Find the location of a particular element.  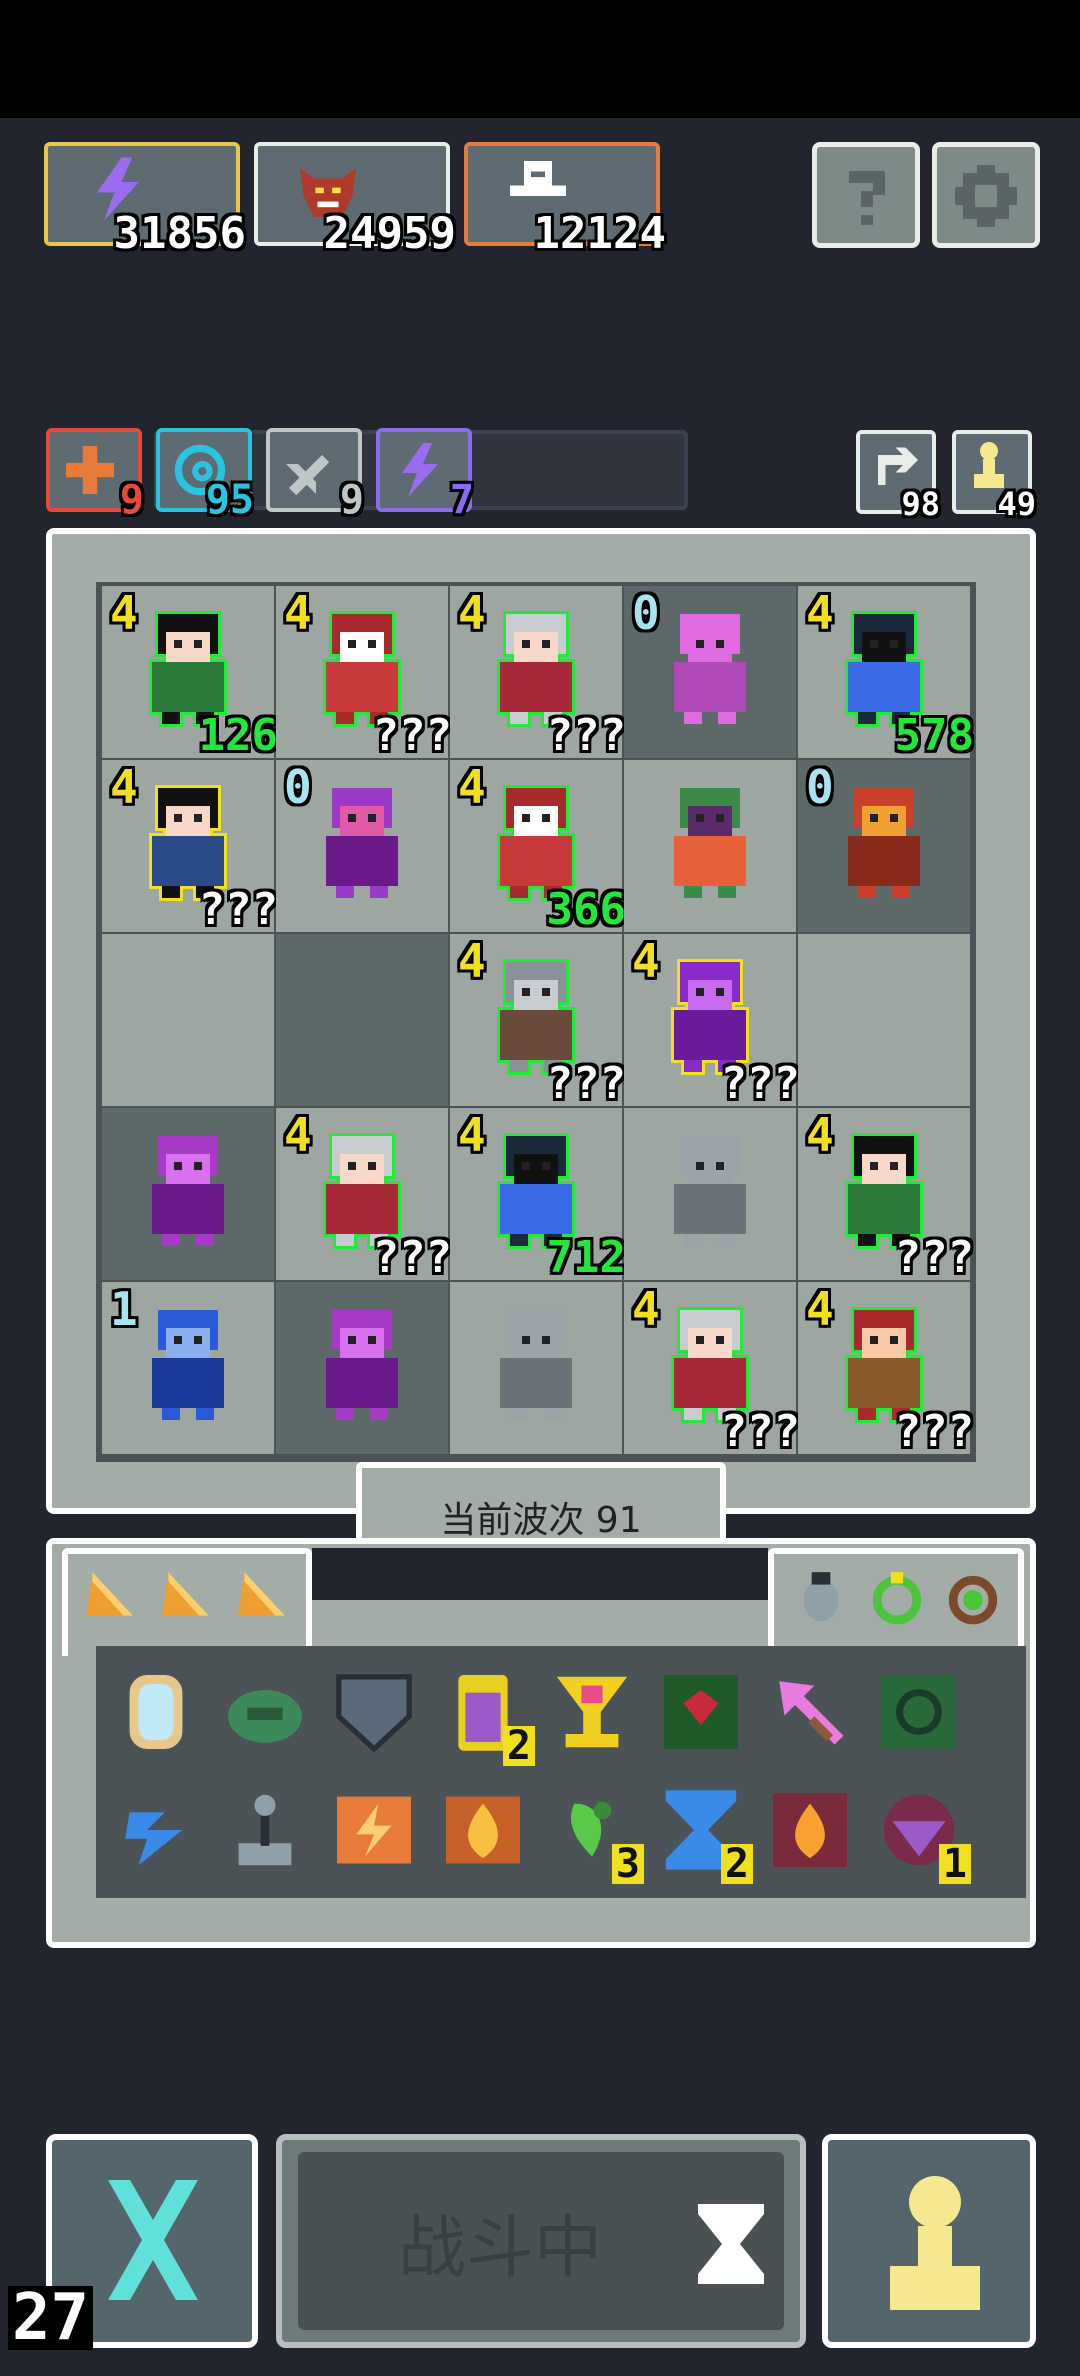

inventory-item: 3 is located at coordinates (596, 1835).